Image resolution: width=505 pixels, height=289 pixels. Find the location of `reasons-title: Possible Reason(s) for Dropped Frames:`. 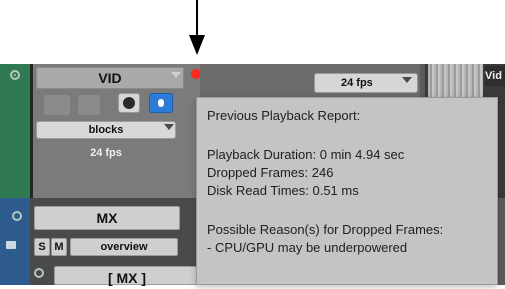

reasons-title: Possible Reason(s) for Dropped Frames: is located at coordinates (325, 229).